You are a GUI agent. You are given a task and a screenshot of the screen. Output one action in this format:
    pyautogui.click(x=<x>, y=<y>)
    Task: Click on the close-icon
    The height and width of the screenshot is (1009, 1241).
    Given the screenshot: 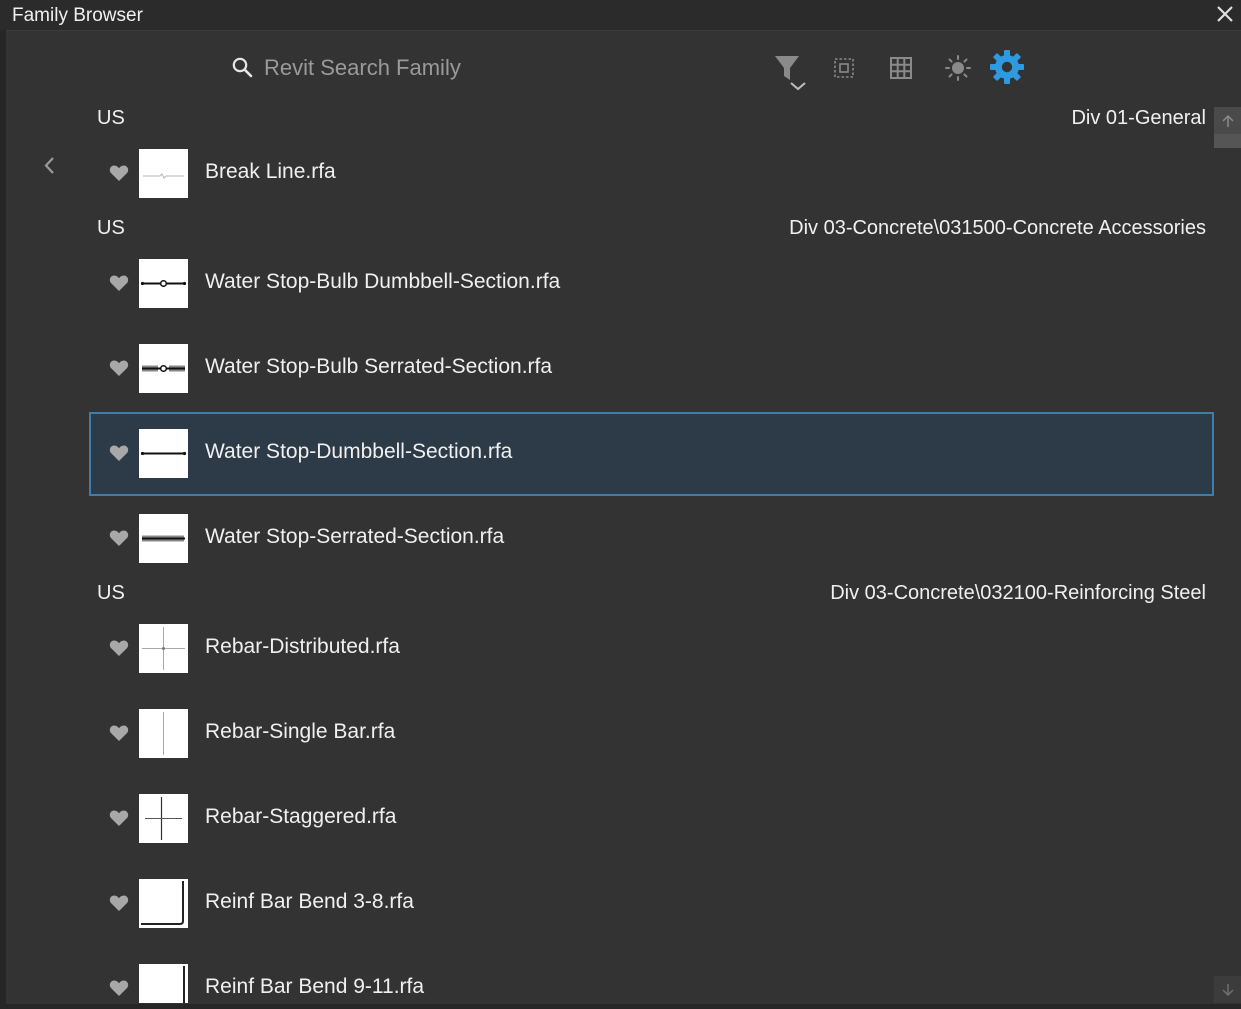 What is the action you would take?
    pyautogui.click(x=1225, y=14)
    